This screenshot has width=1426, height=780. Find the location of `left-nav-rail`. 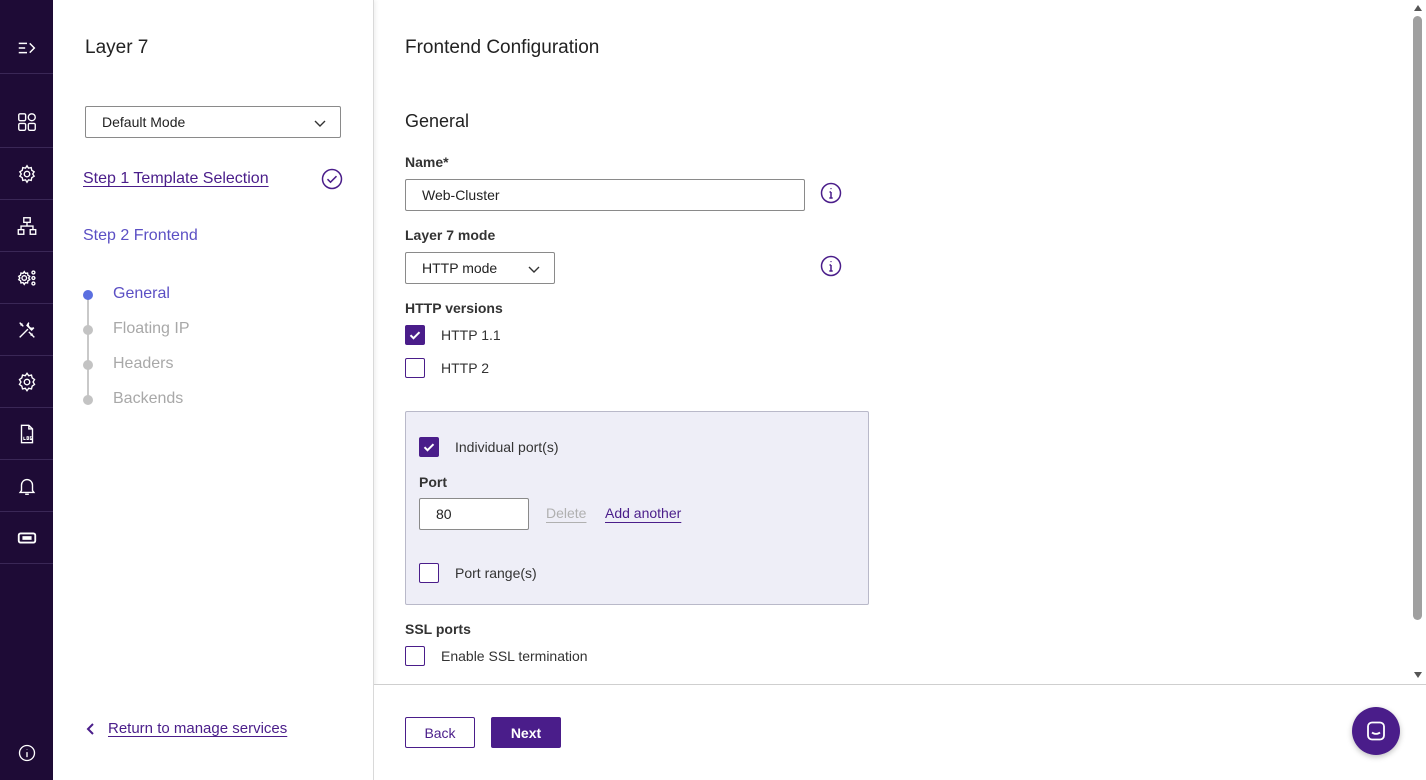

left-nav-rail is located at coordinates (26, 390).